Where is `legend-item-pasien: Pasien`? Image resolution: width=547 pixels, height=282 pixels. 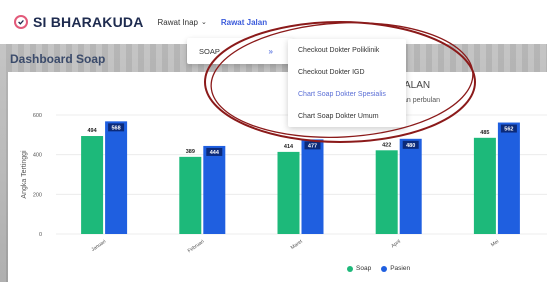 legend-item-pasien: Pasien is located at coordinates (395, 268).